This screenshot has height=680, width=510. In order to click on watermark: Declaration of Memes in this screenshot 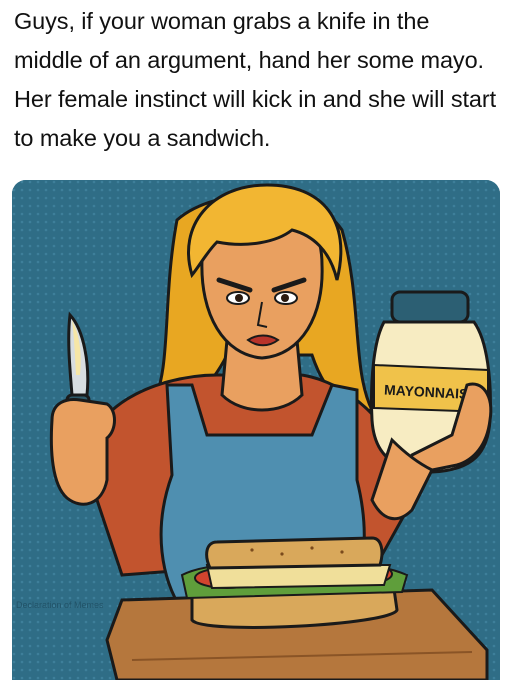, I will do `click(60, 605)`.